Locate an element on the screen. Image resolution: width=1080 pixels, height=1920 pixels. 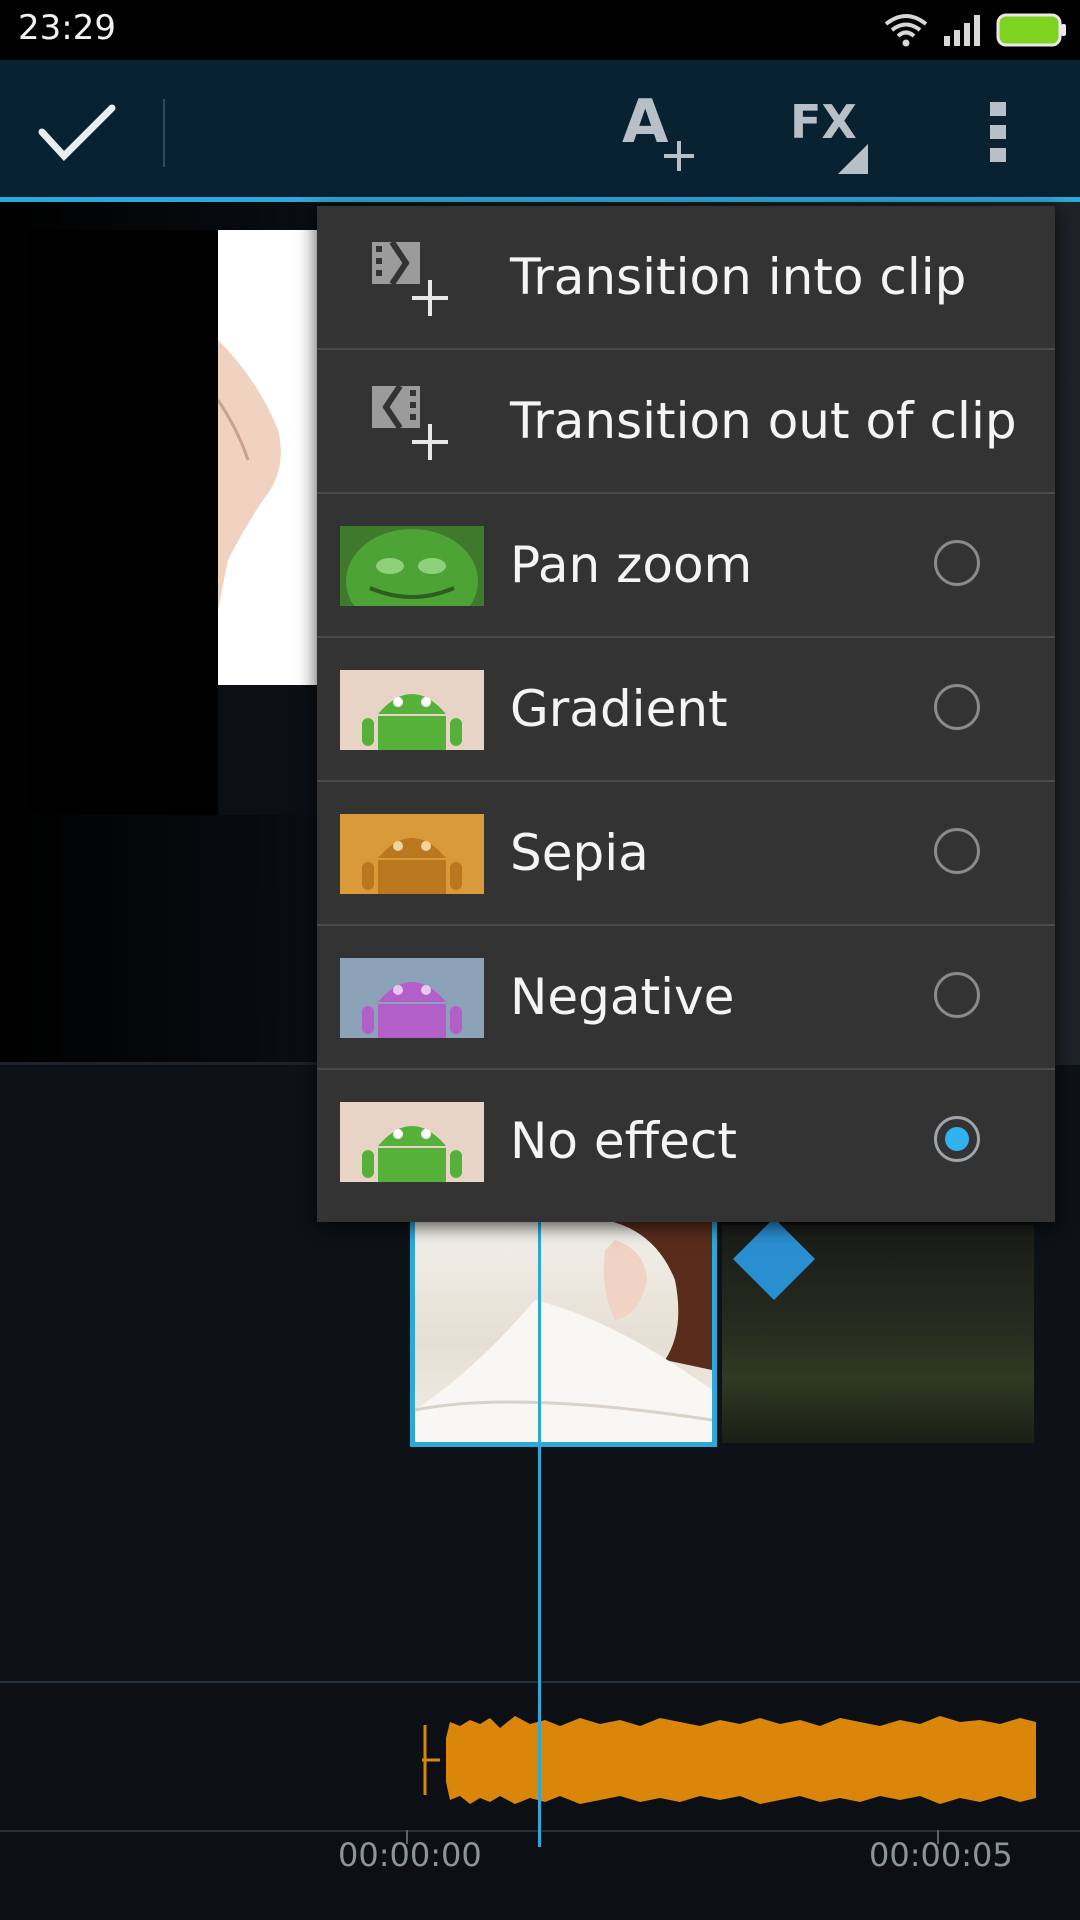
transition-in-icon is located at coordinates (410, 278).